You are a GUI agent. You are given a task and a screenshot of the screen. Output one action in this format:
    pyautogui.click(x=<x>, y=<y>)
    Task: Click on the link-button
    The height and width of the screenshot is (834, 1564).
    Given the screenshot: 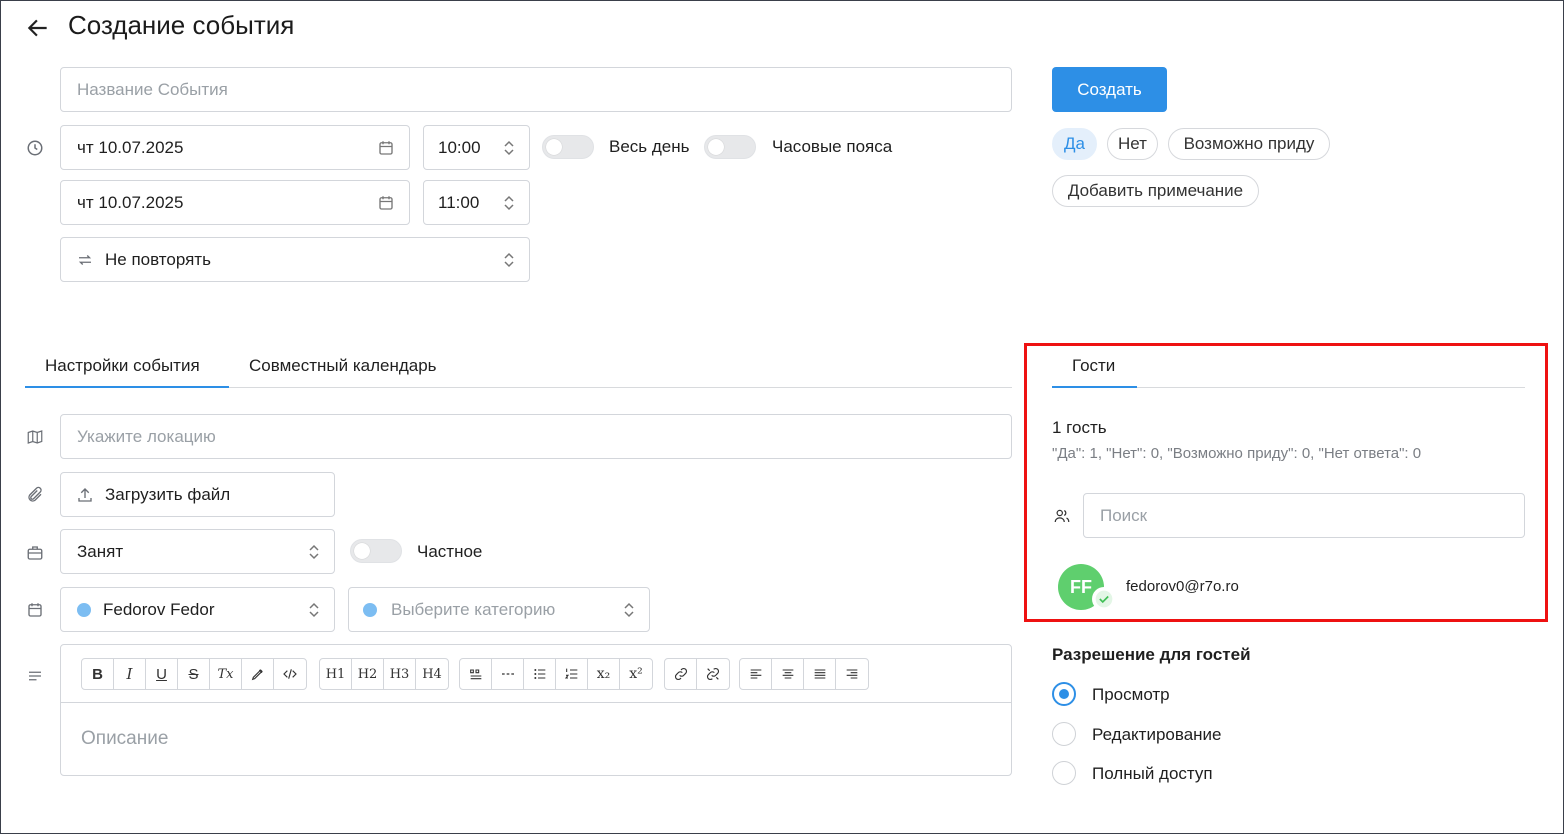 What is the action you would take?
    pyautogui.click(x=681, y=674)
    